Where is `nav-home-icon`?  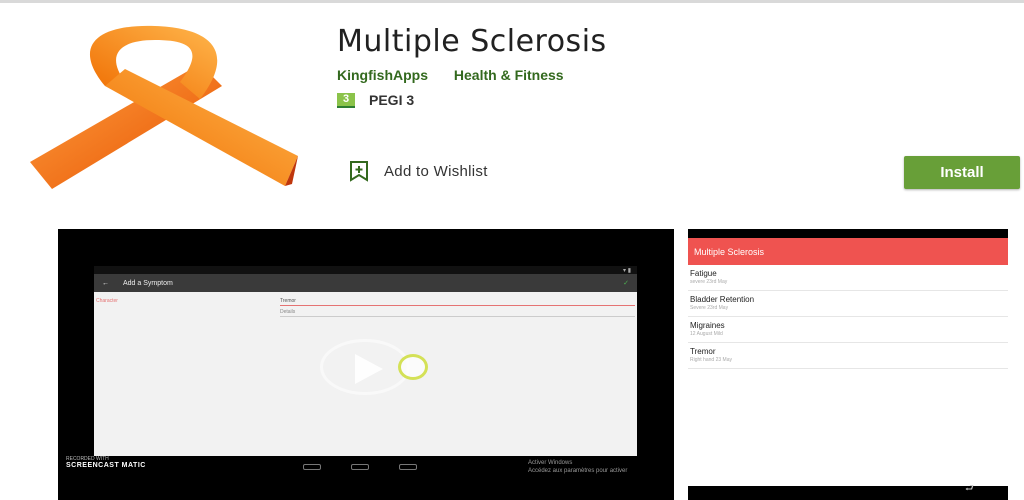 nav-home-icon is located at coordinates (360, 467).